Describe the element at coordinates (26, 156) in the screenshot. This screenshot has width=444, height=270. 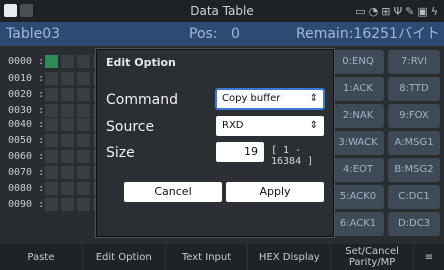
I see `row-address: 0060 :` at that location.